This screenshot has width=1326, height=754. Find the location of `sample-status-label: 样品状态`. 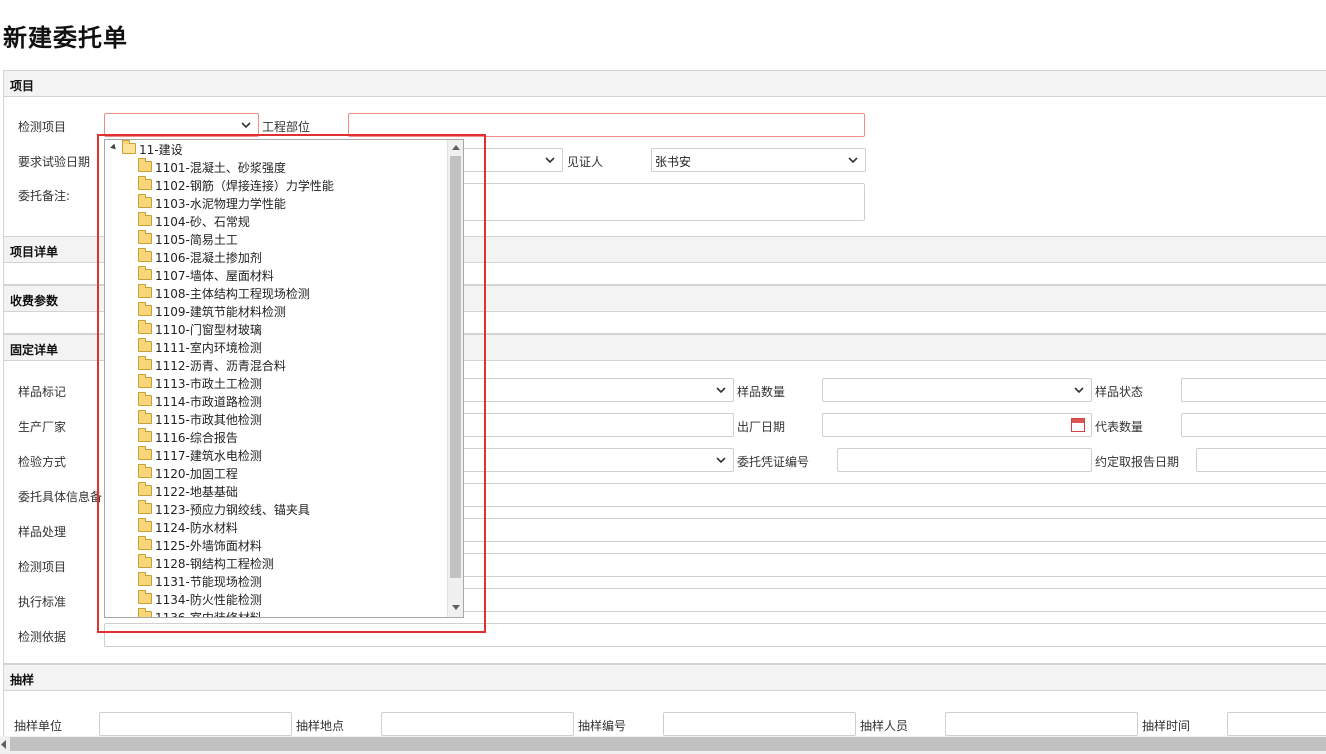

sample-status-label: 样品状态 is located at coordinates (1119, 392).